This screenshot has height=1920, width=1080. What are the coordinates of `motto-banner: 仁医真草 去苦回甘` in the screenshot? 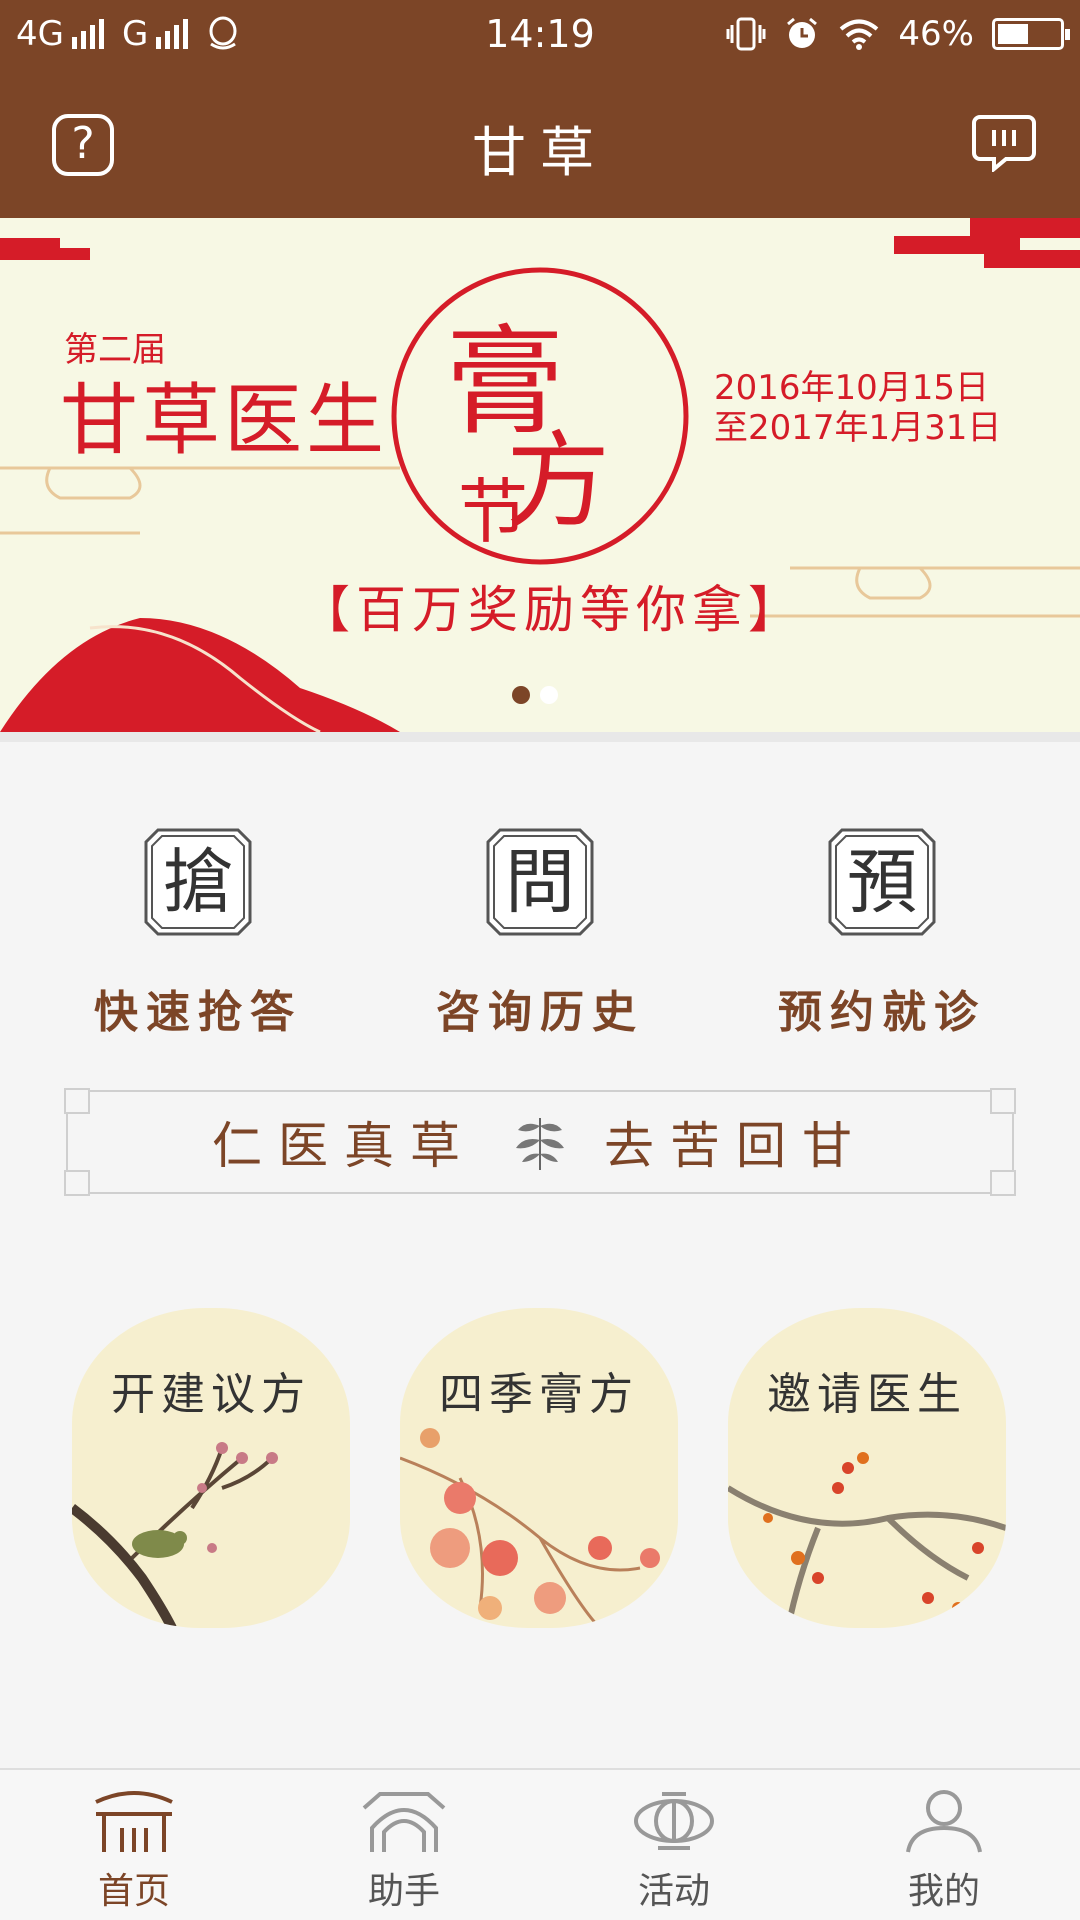 It's located at (540, 1142).